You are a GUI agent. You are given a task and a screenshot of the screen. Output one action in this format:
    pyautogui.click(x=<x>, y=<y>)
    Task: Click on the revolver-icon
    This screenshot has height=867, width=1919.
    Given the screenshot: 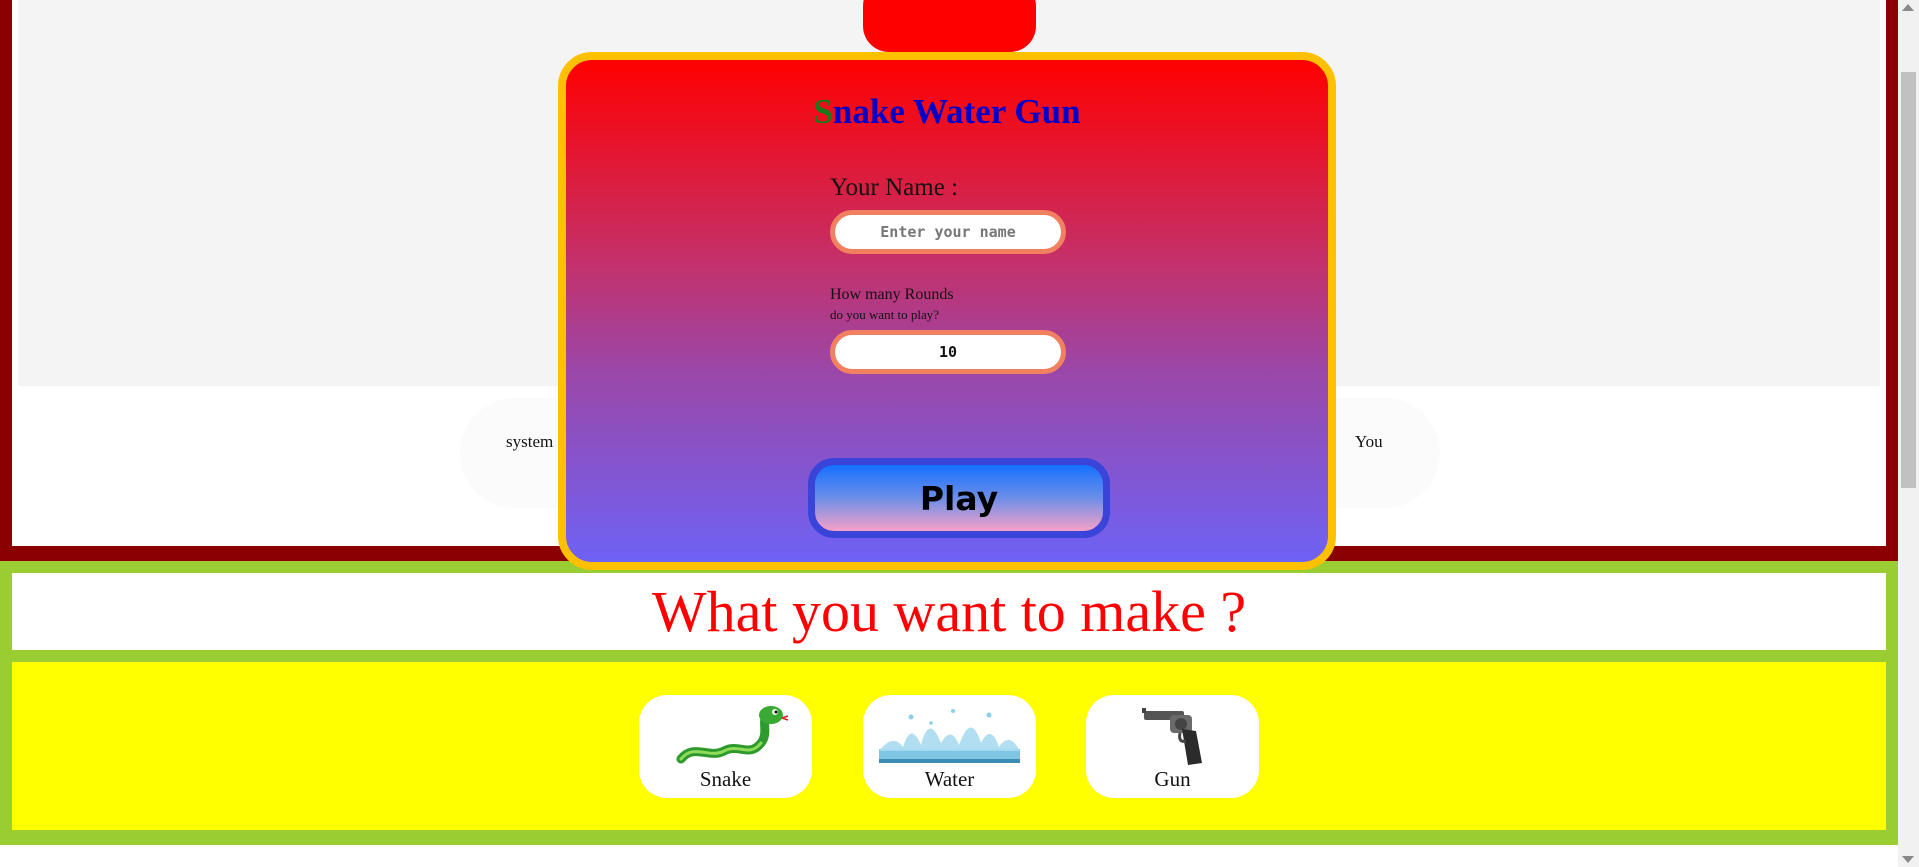 What is the action you would take?
    pyautogui.click(x=1172, y=734)
    